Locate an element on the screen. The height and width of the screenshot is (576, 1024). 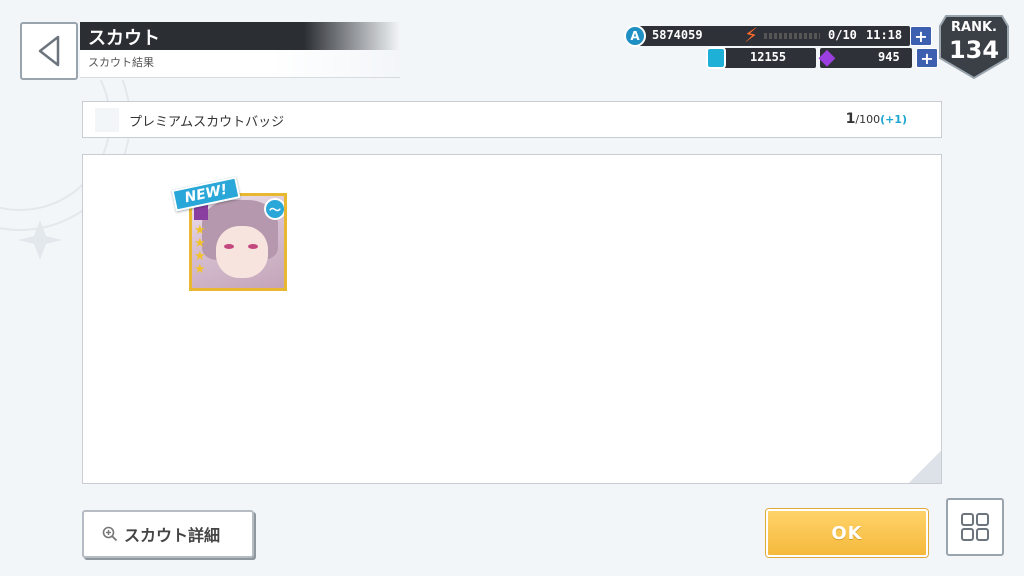
premium-value: 945 is located at coordinates (889, 57).